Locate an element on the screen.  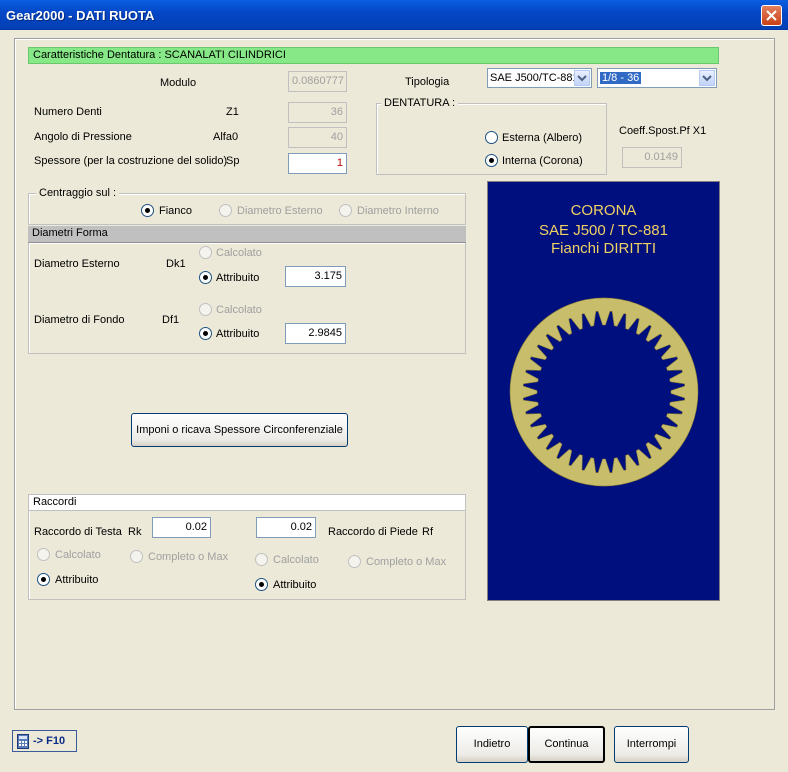
dk1-calcolato-label: Calcolato is located at coordinates (239, 253).